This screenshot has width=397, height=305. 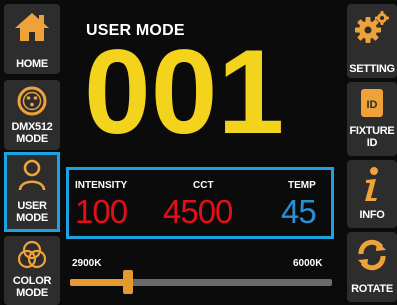 I want to click on dmx512-label-line2: MODE, so click(x=32, y=139).